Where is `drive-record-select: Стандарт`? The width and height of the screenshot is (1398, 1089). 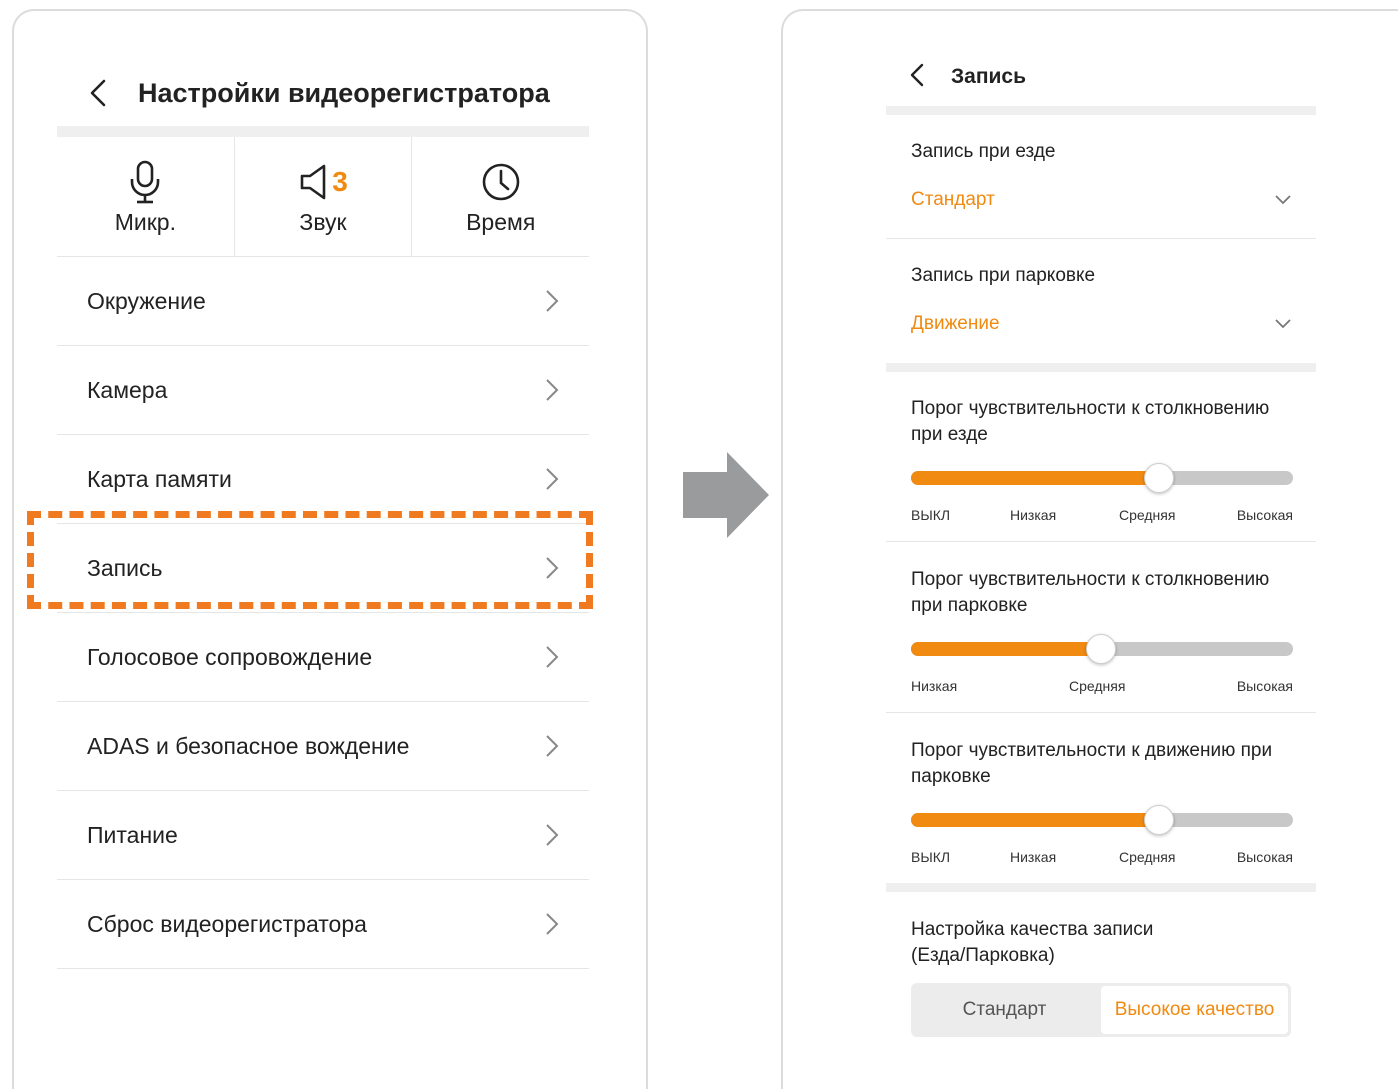
drive-record-select: Стандарт is located at coordinates (1101, 200).